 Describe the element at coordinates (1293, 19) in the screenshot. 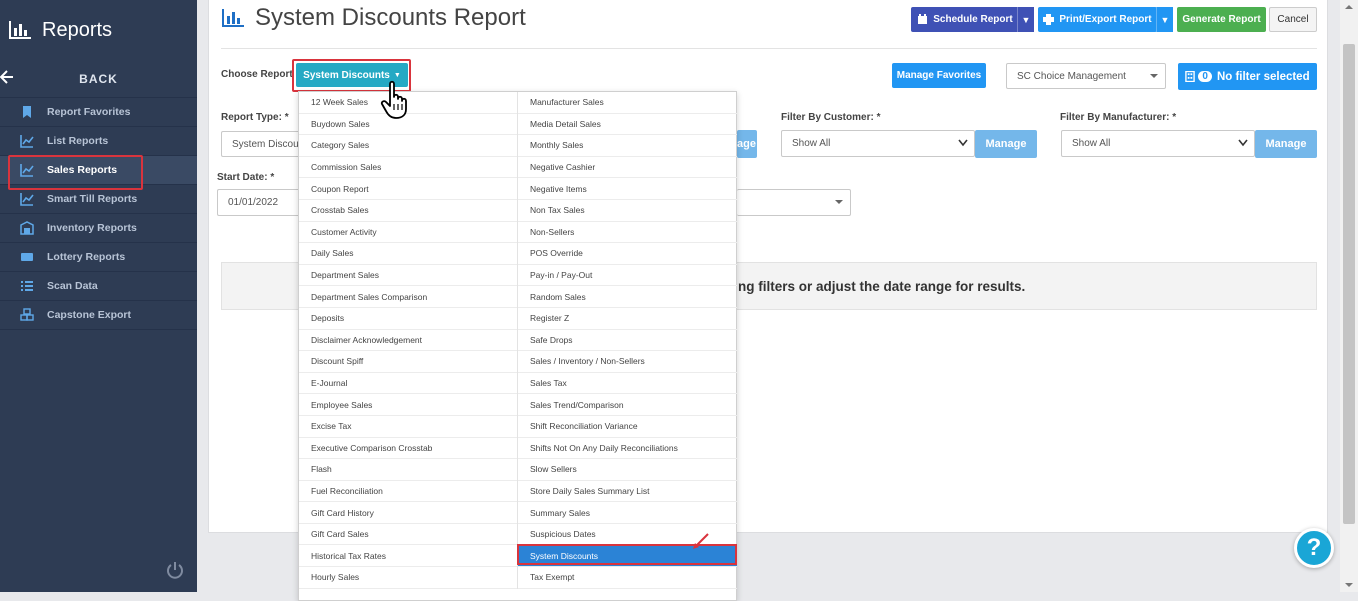

I see `cancel-button: Cancel` at that location.